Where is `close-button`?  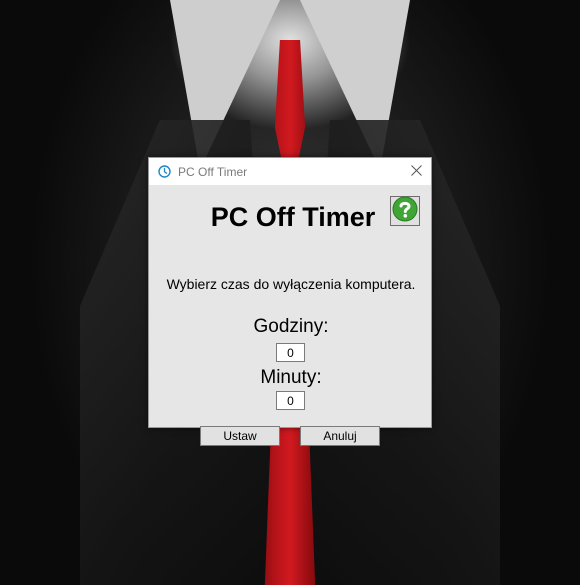
close-button is located at coordinates (416, 171).